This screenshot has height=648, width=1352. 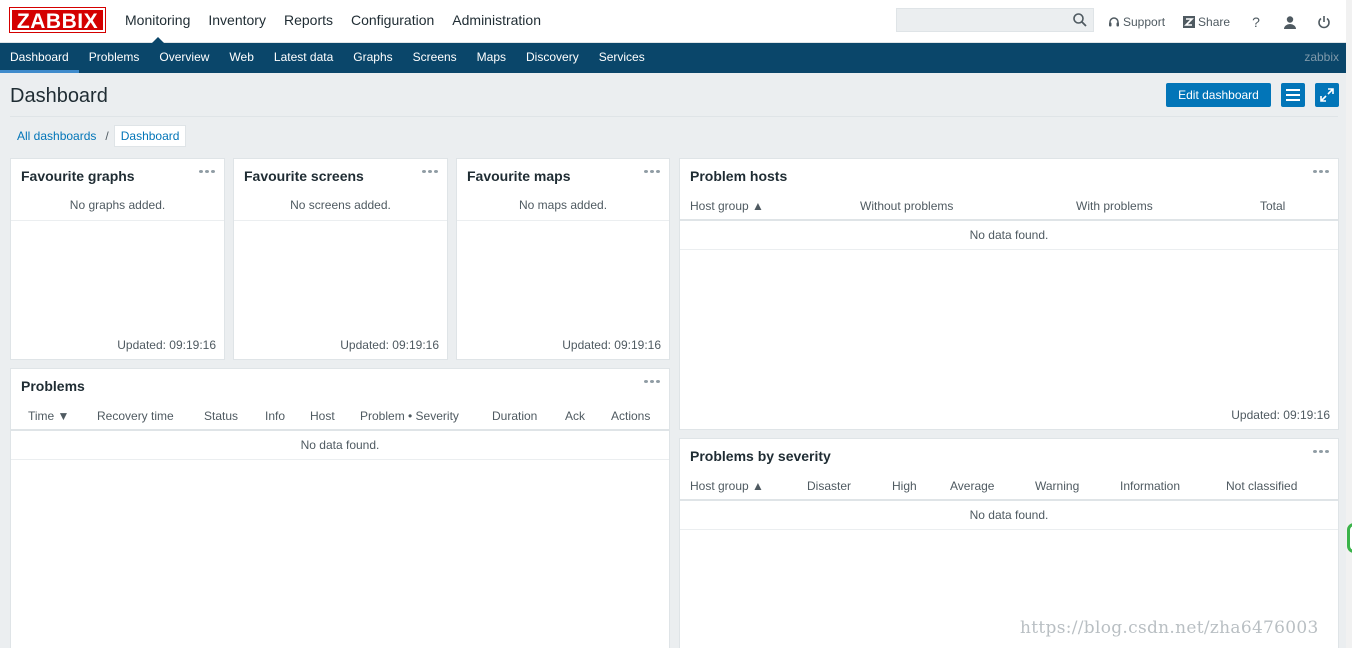 I want to click on subnav-latest-data: Latest data, so click(x=303, y=58).